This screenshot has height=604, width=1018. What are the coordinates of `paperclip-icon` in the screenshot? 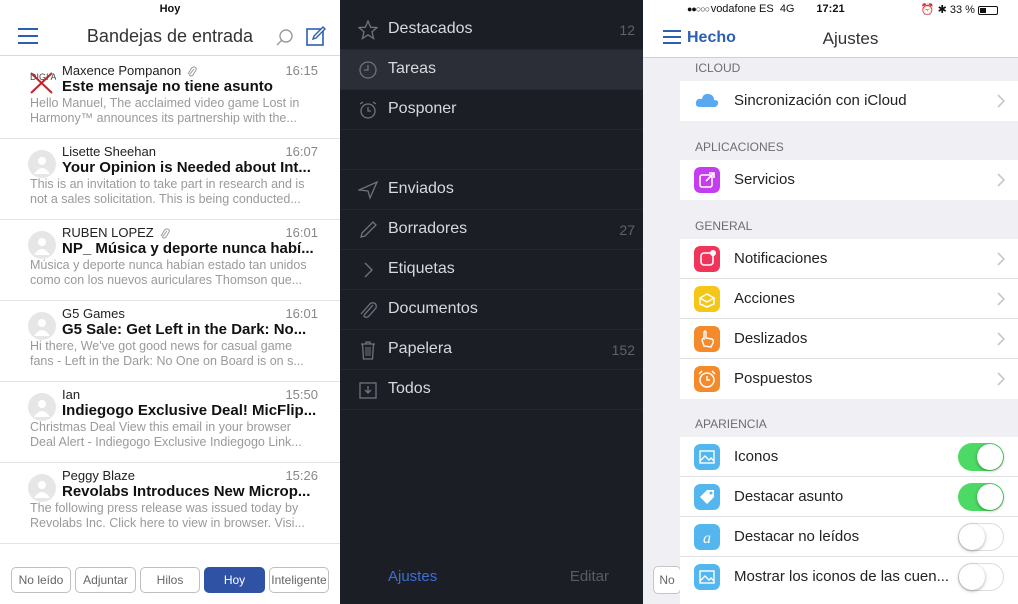 It's located at (368, 310).